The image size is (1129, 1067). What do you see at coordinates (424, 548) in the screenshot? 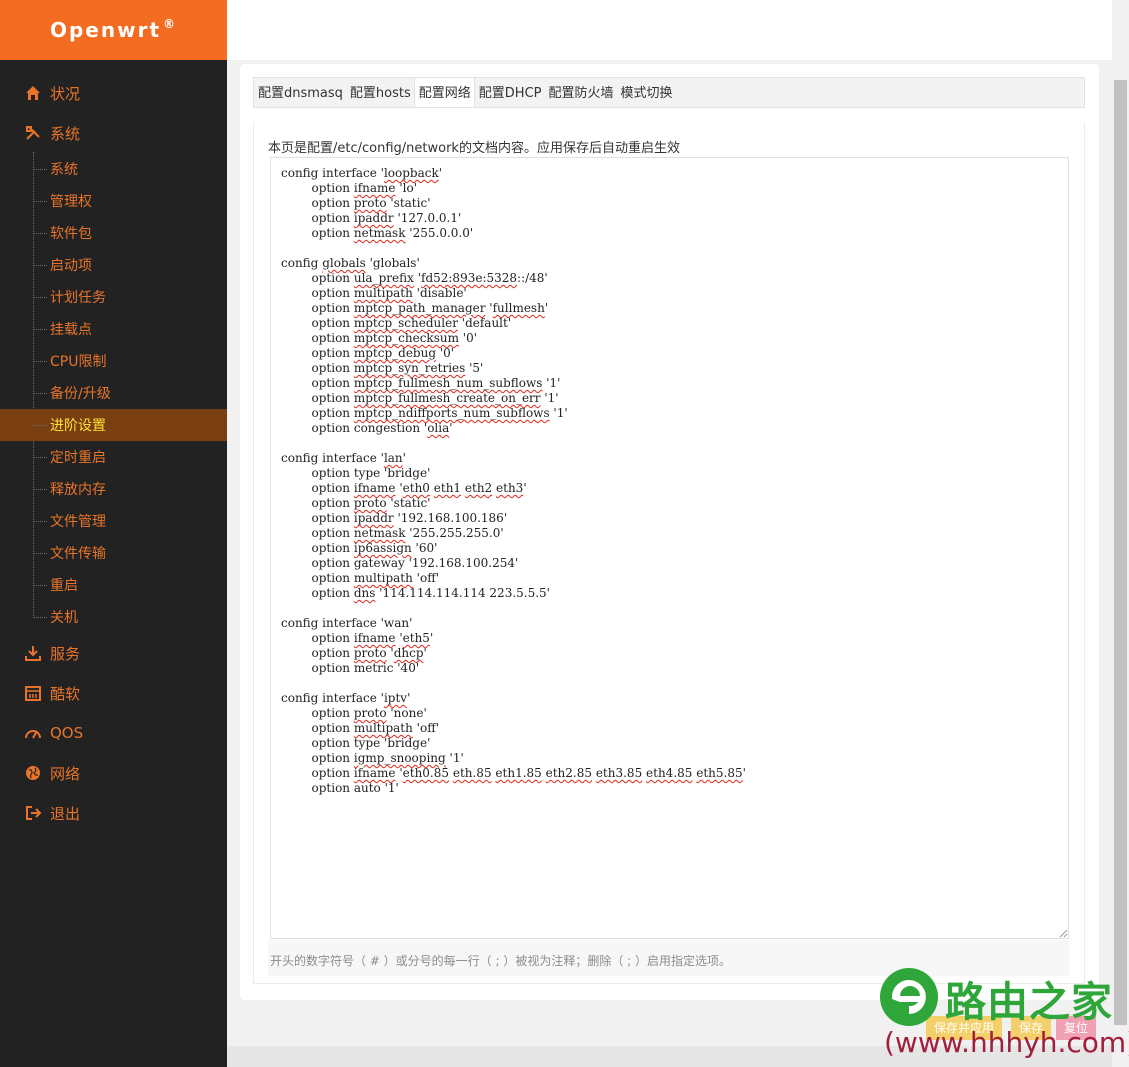
I see `config-token: '60'` at bounding box center [424, 548].